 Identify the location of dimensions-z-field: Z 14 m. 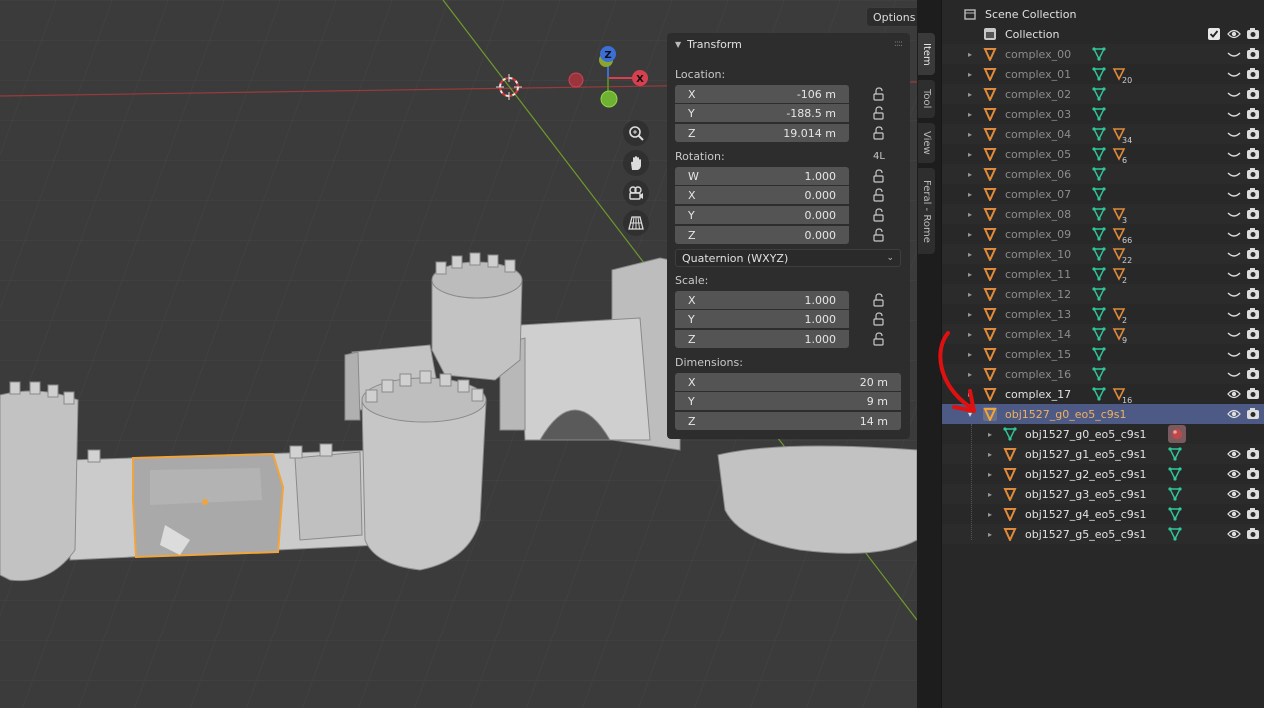
(788, 421).